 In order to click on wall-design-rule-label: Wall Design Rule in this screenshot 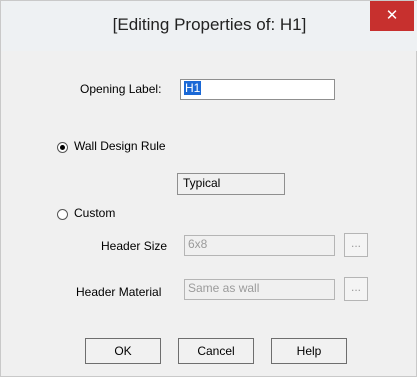, I will do `click(120, 146)`.